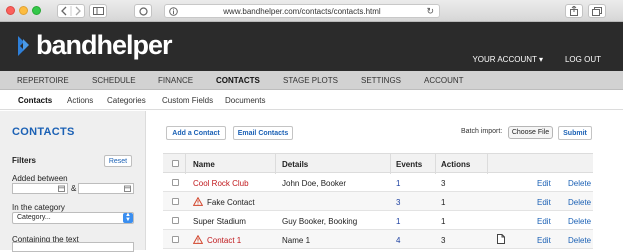  What do you see at coordinates (231, 202) in the screenshot?
I see `contact-name: Fake Contact` at bounding box center [231, 202].